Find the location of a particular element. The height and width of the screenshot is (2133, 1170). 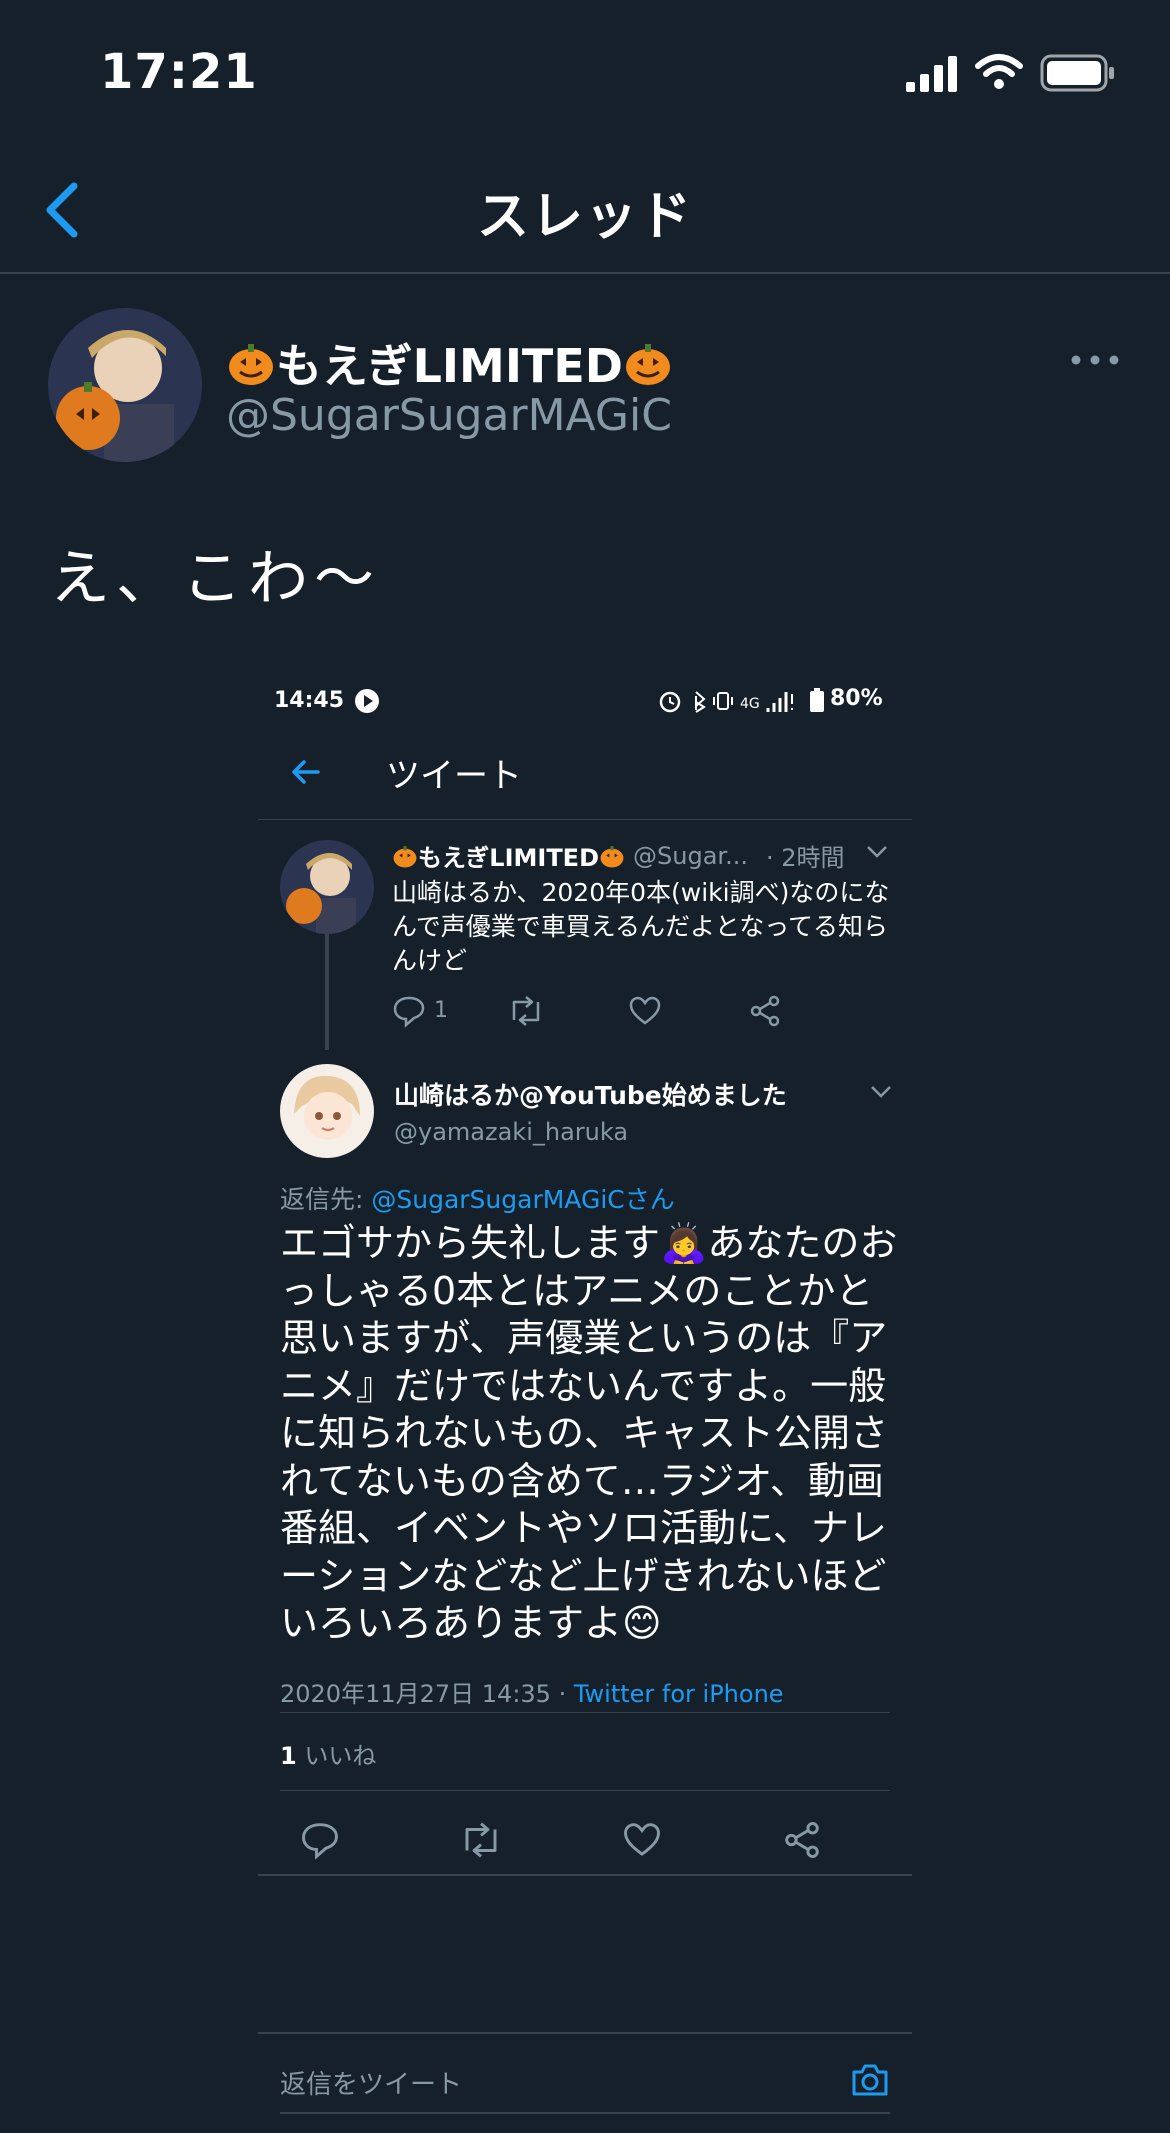

reply-input: 返信をツイート is located at coordinates (371, 2082).